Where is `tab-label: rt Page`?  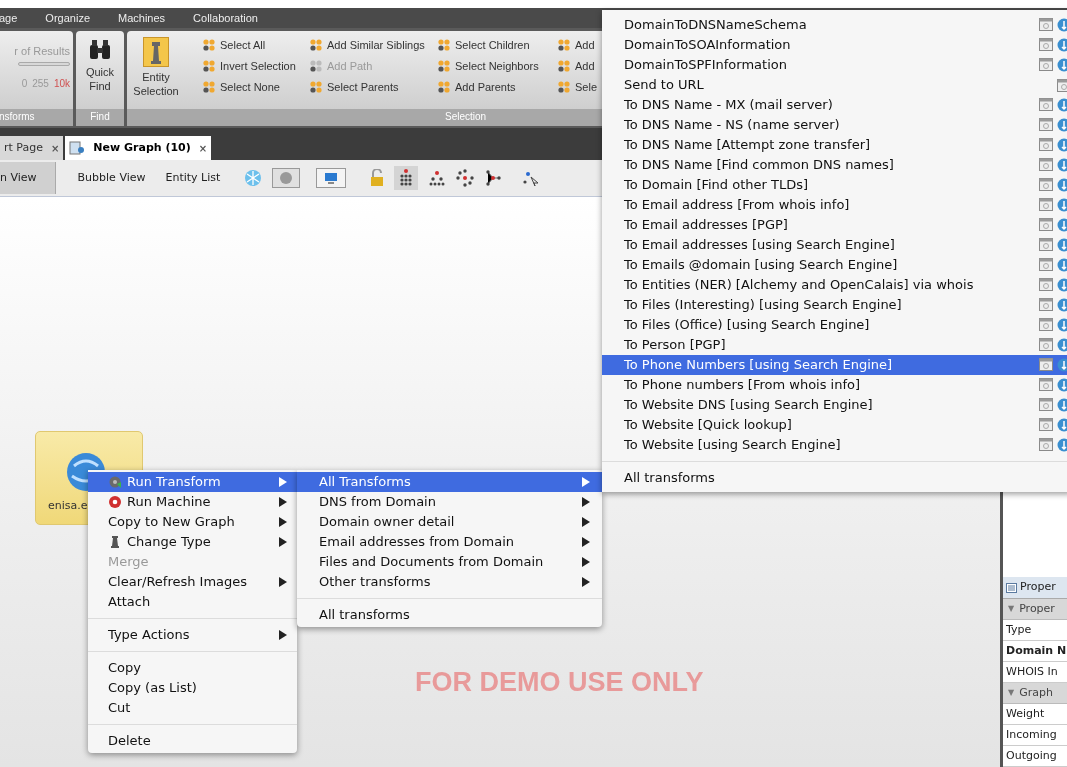
tab-label: rt Page is located at coordinates (23, 147).